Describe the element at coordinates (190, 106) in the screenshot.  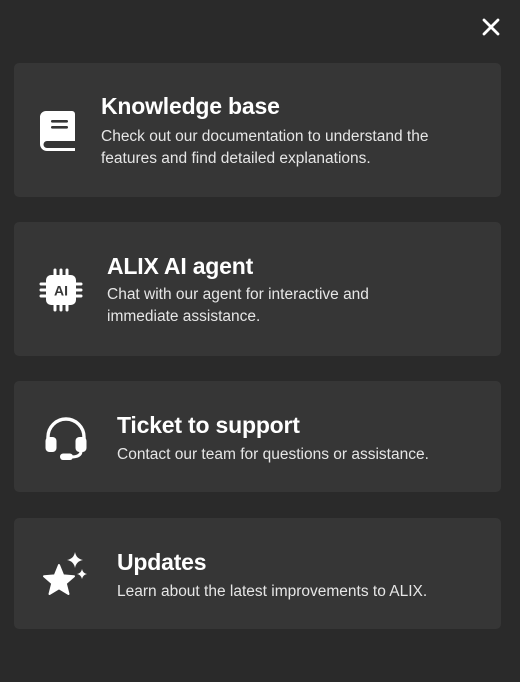
I see `card-title: Knowledge base` at that location.